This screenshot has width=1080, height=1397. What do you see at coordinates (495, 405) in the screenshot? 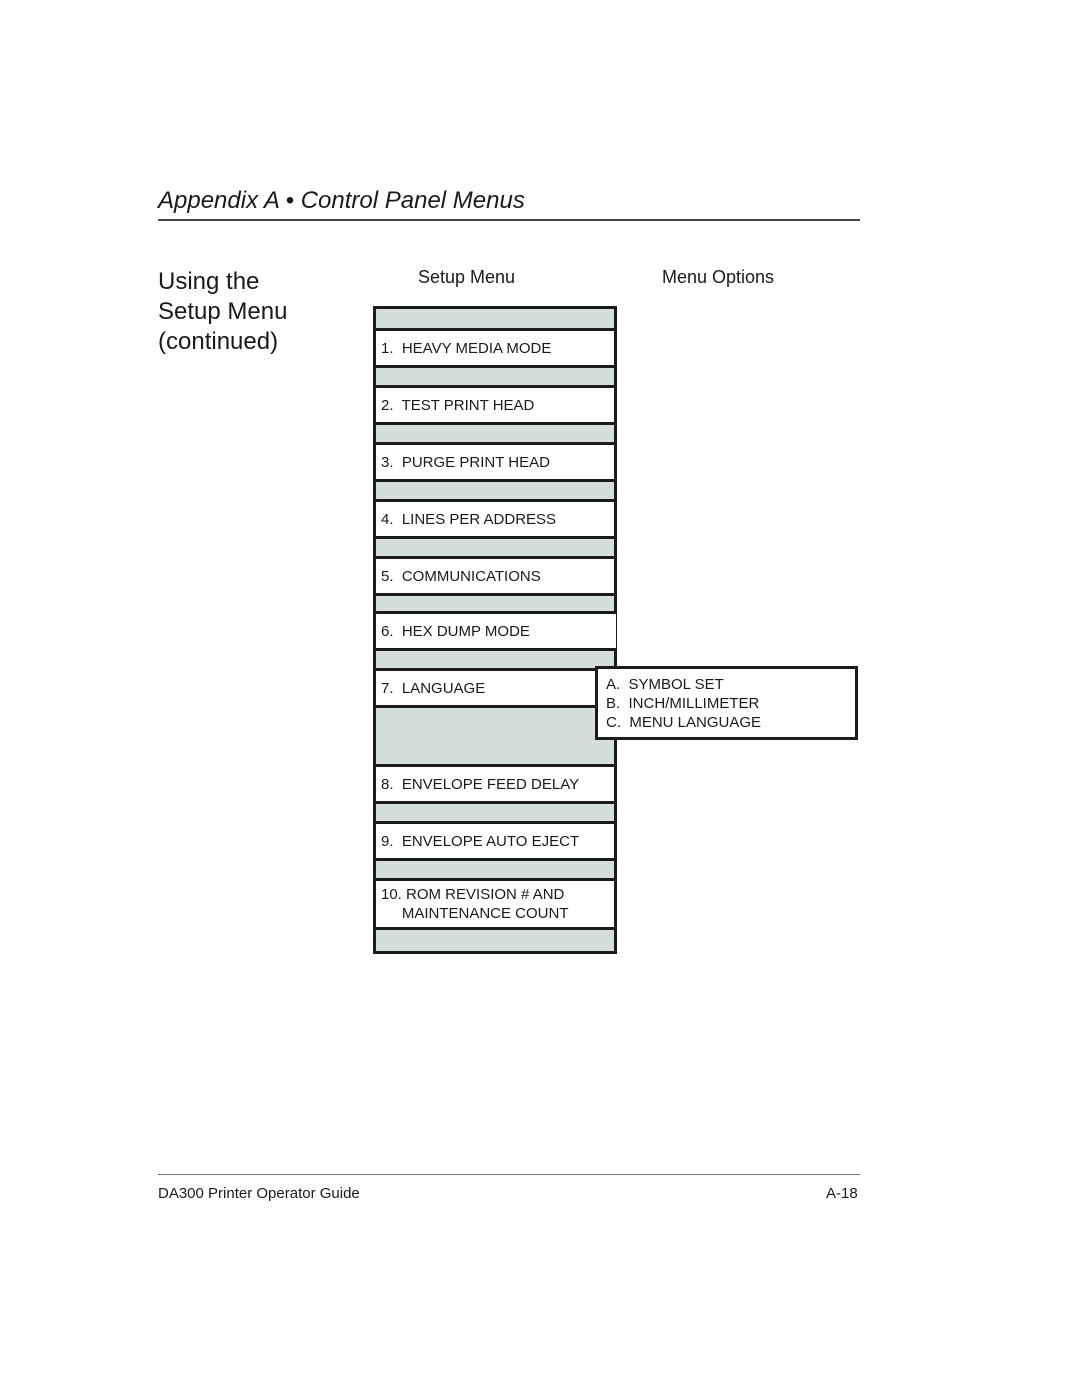
I see `menu-item-test-print-head: 2. TEST PRINT HEAD` at bounding box center [495, 405].